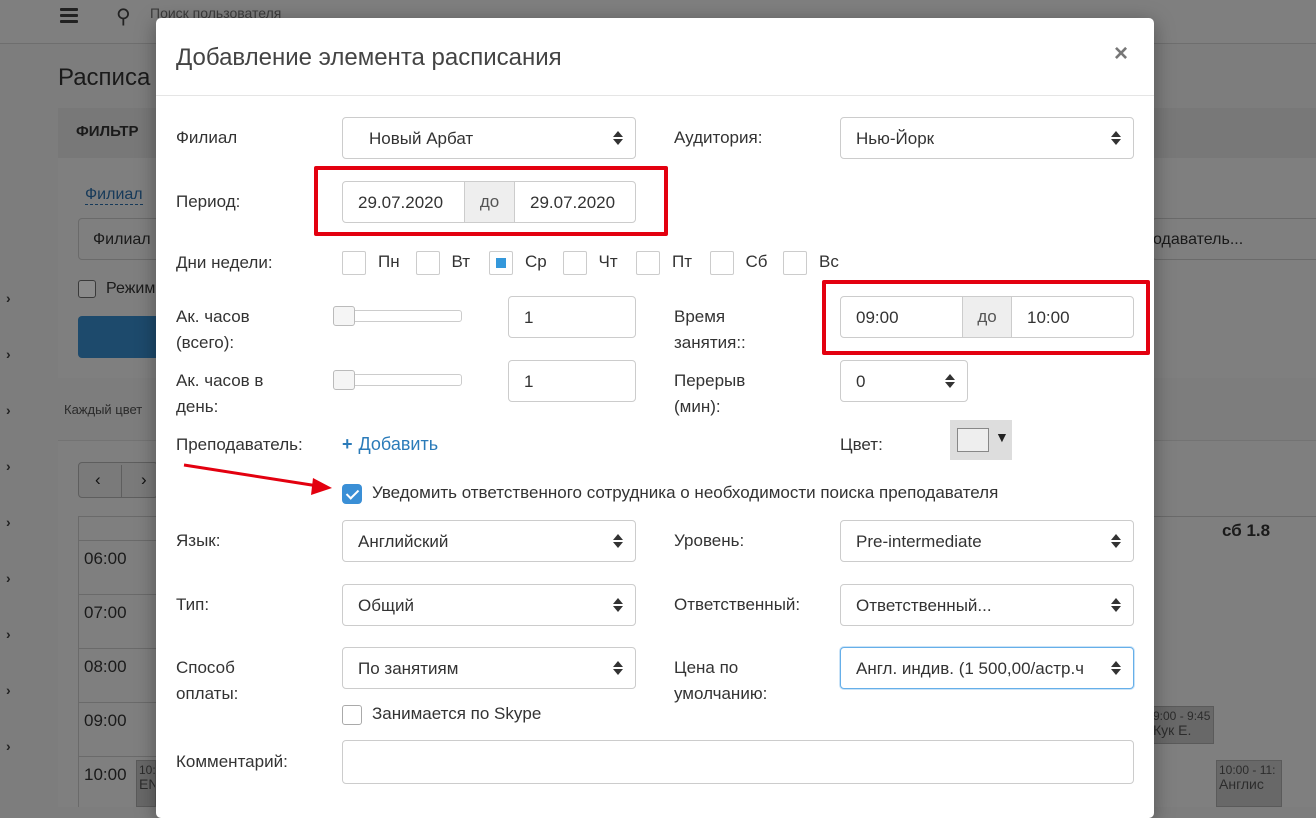 The width and height of the screenshot is (1316, 818). Describe the element at coordinates (105, 720) in the screenshot. I see `time-label: 09:00` at that location.